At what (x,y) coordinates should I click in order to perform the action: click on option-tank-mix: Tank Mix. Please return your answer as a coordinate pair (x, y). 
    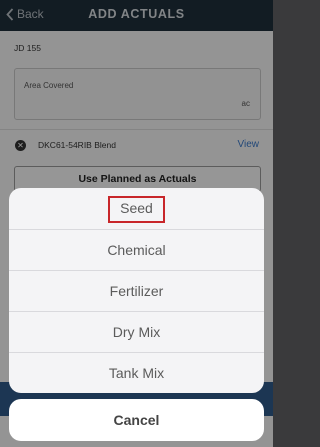
    Looking at the image, I should click on (136, 372).